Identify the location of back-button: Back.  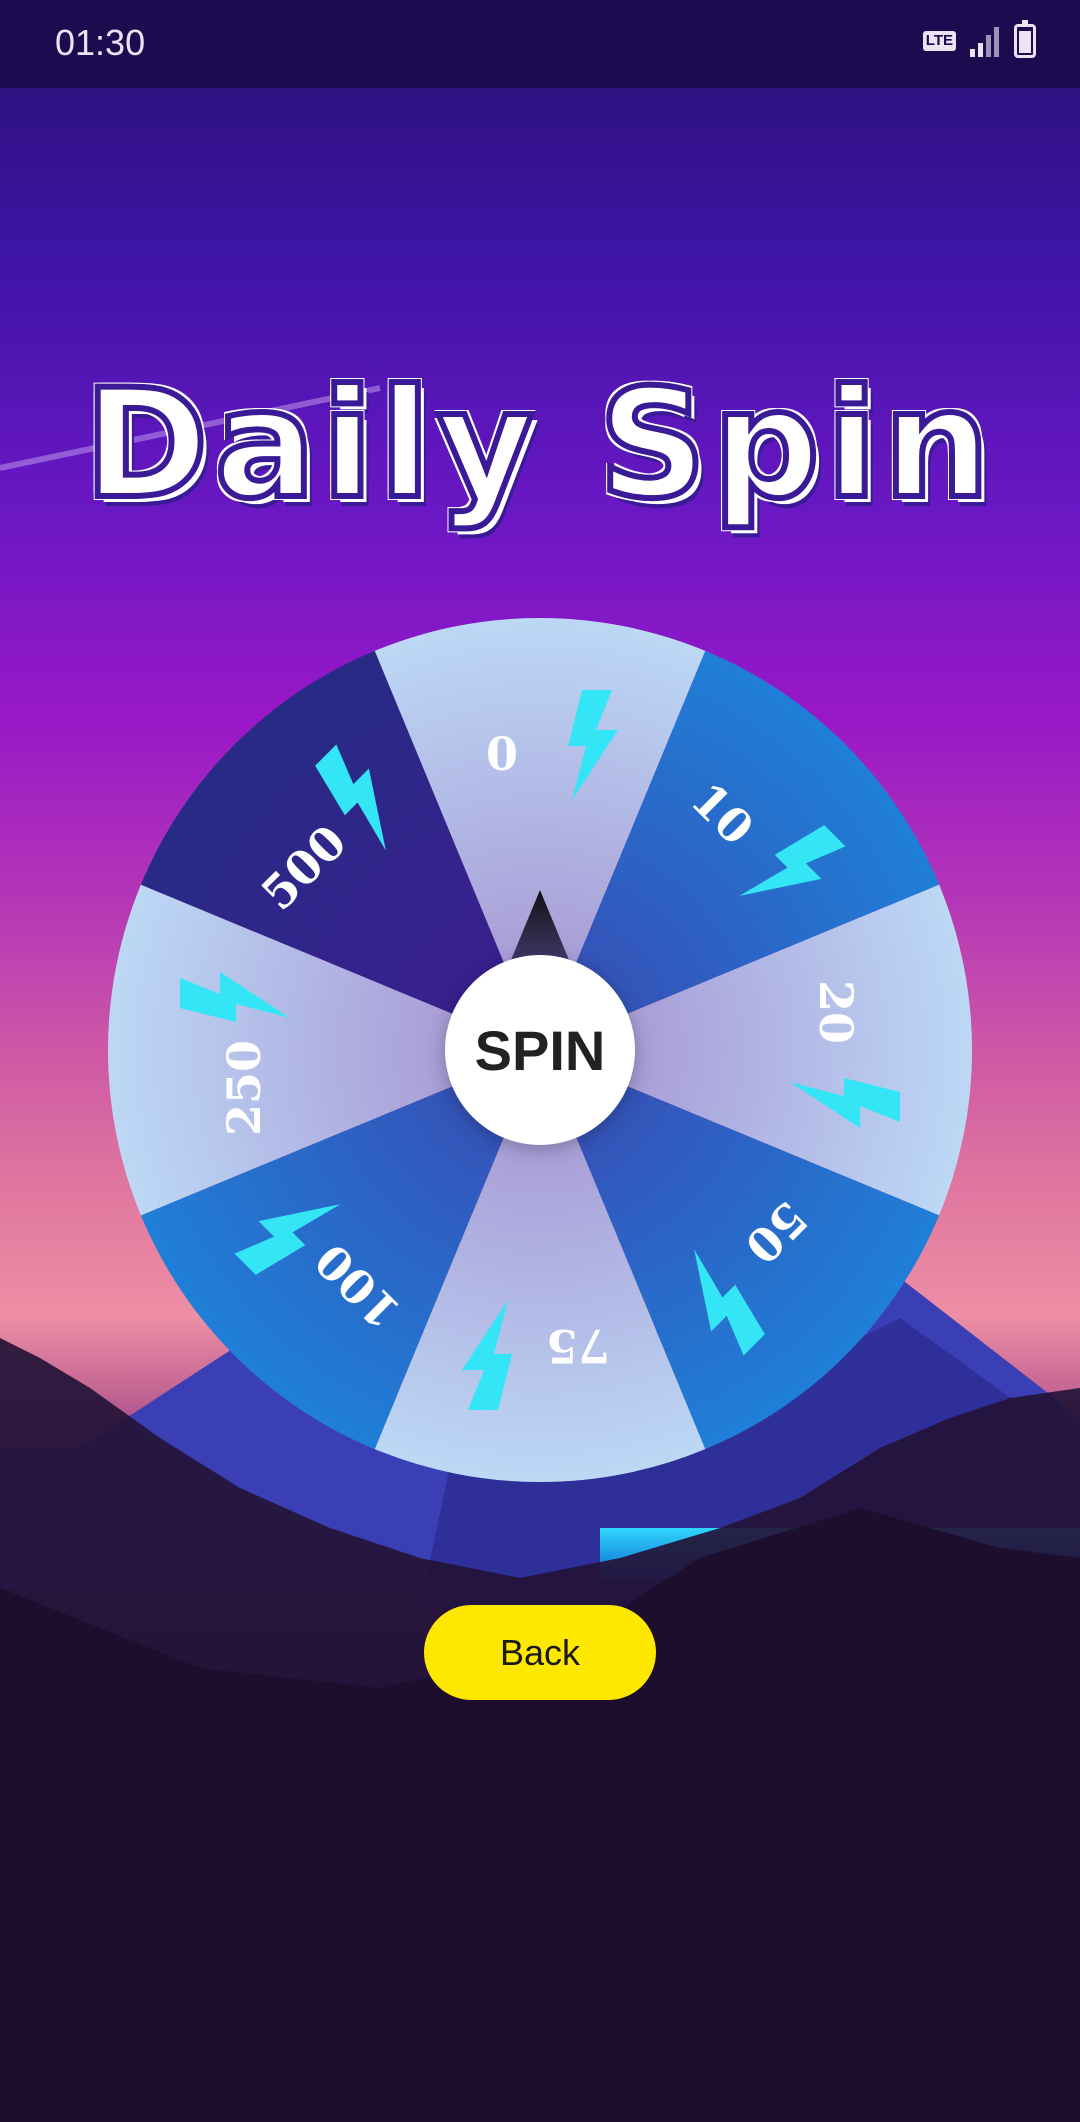
(540, 1652).